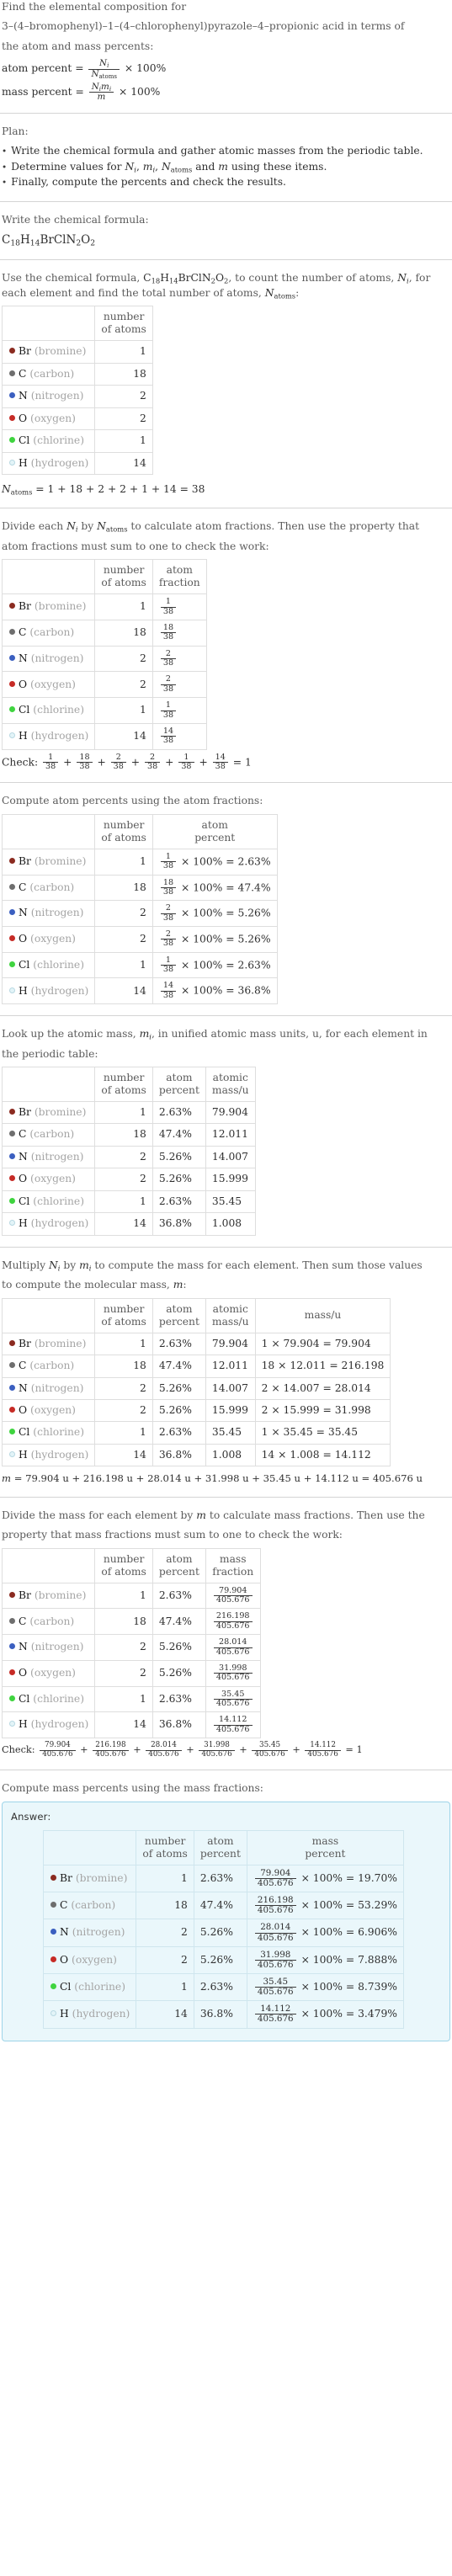 The height and width of the screenshot is (2576, 452). Describe the element at coordinates (327, 1987) in the screenshot. I see `times-100-label: × 100% =` at that location.